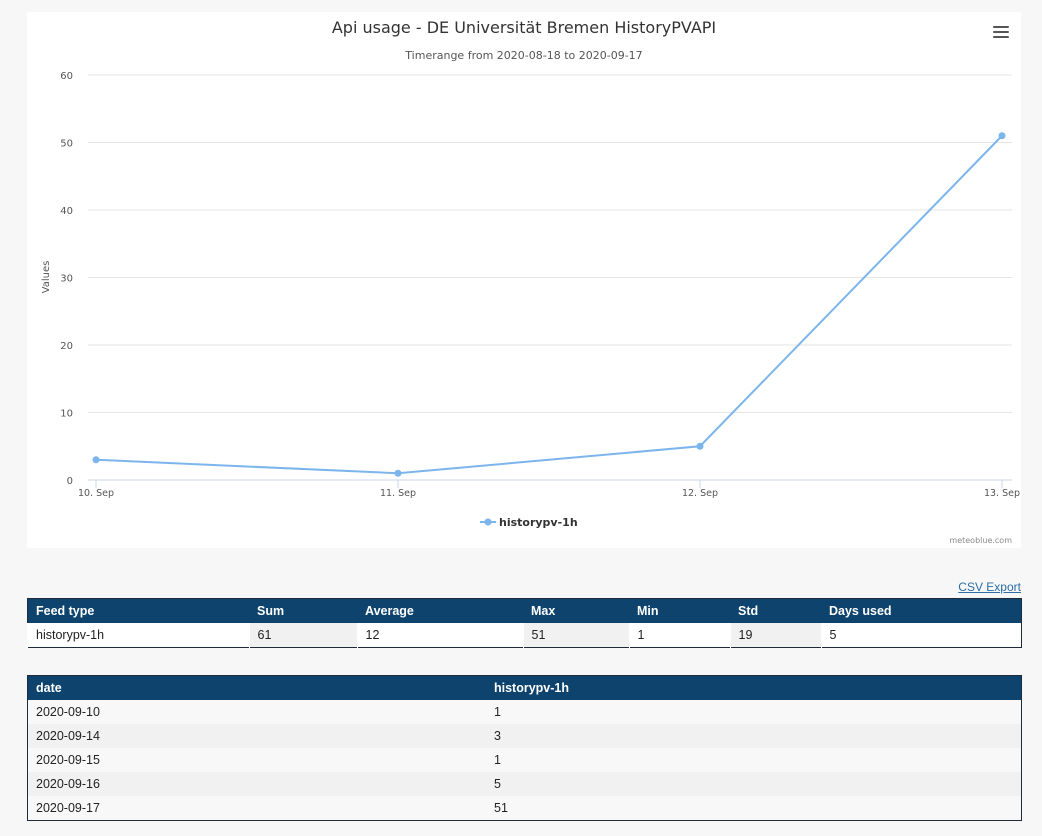 This screenshot has height=836, width=1042. Describe the element at coordinates (679, 635) in the screenshot. I see `stats-cell-min: 1` at that location.